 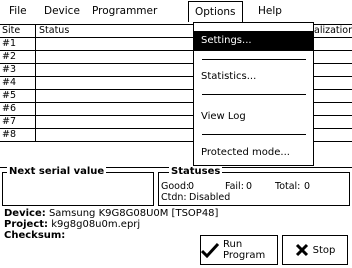 I want to click on fail-value: 0, so click(x=249, y=186).